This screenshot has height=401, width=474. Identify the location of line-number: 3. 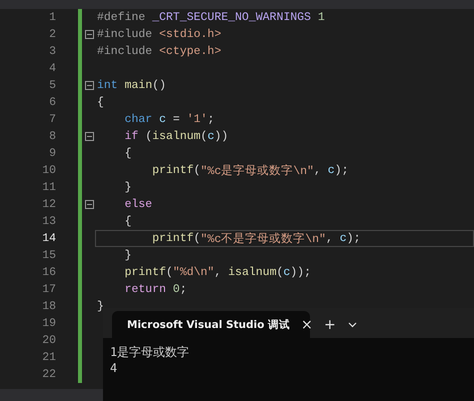
(52, 51).